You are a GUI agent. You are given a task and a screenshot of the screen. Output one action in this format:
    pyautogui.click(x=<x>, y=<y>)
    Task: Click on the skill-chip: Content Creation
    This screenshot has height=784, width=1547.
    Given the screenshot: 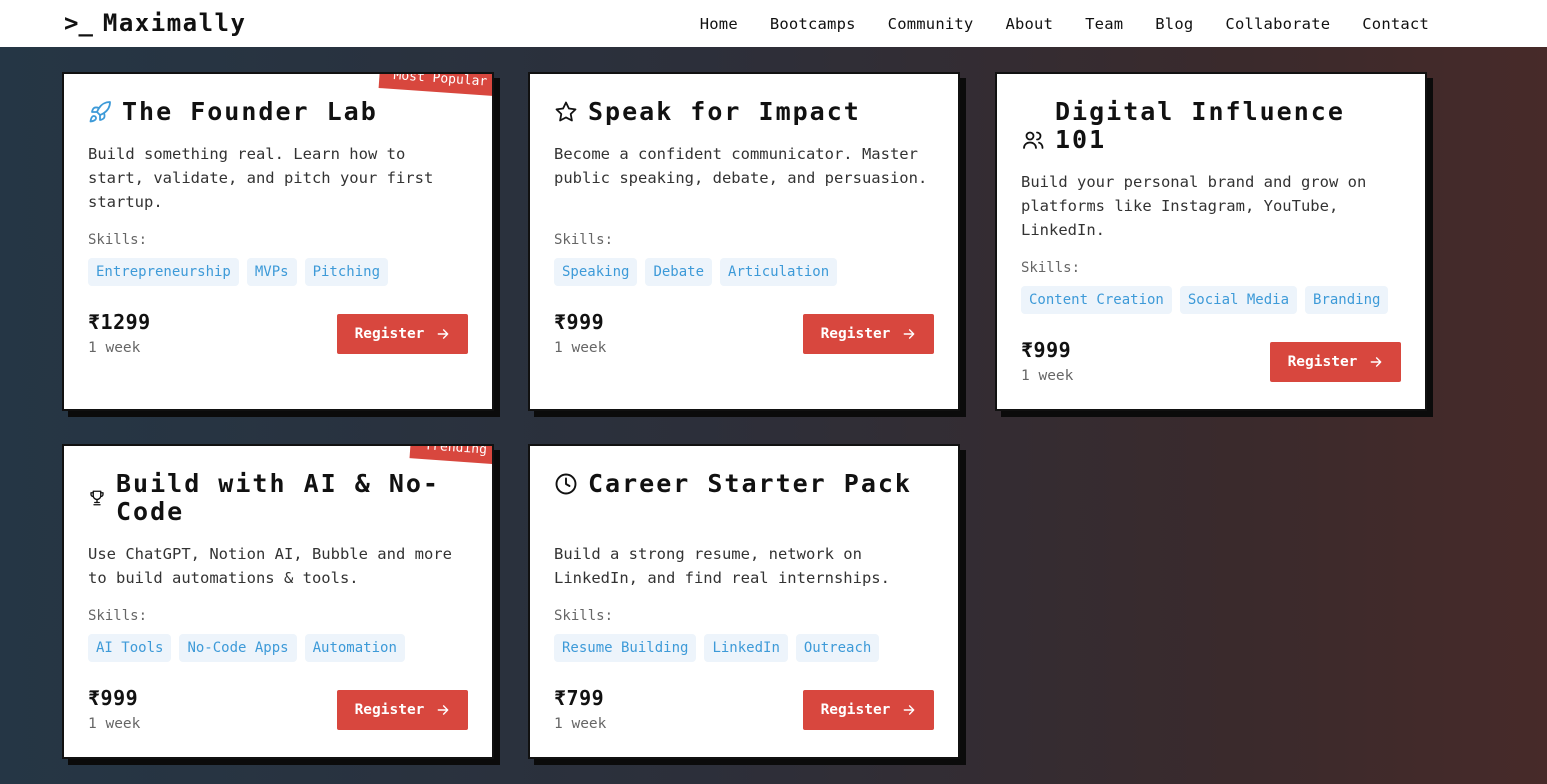 What is the action you would take?
    pyautogui.click(x=1096, y=300)
    